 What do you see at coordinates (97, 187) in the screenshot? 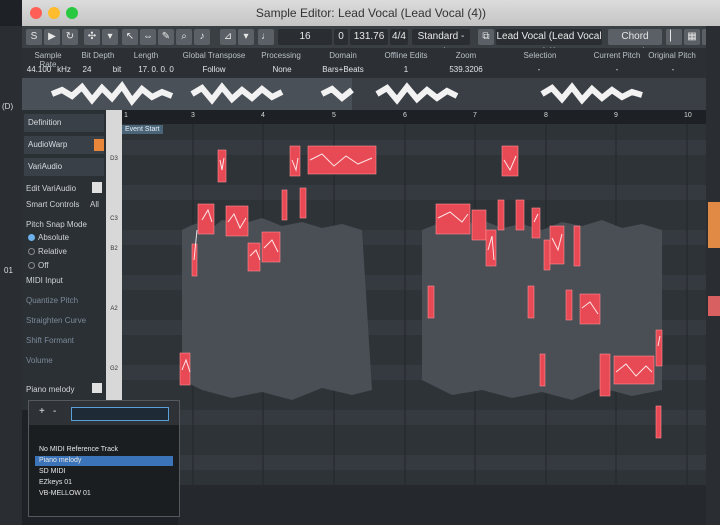
I see `edit-variaudio-button` at bounding box center [97, 187].